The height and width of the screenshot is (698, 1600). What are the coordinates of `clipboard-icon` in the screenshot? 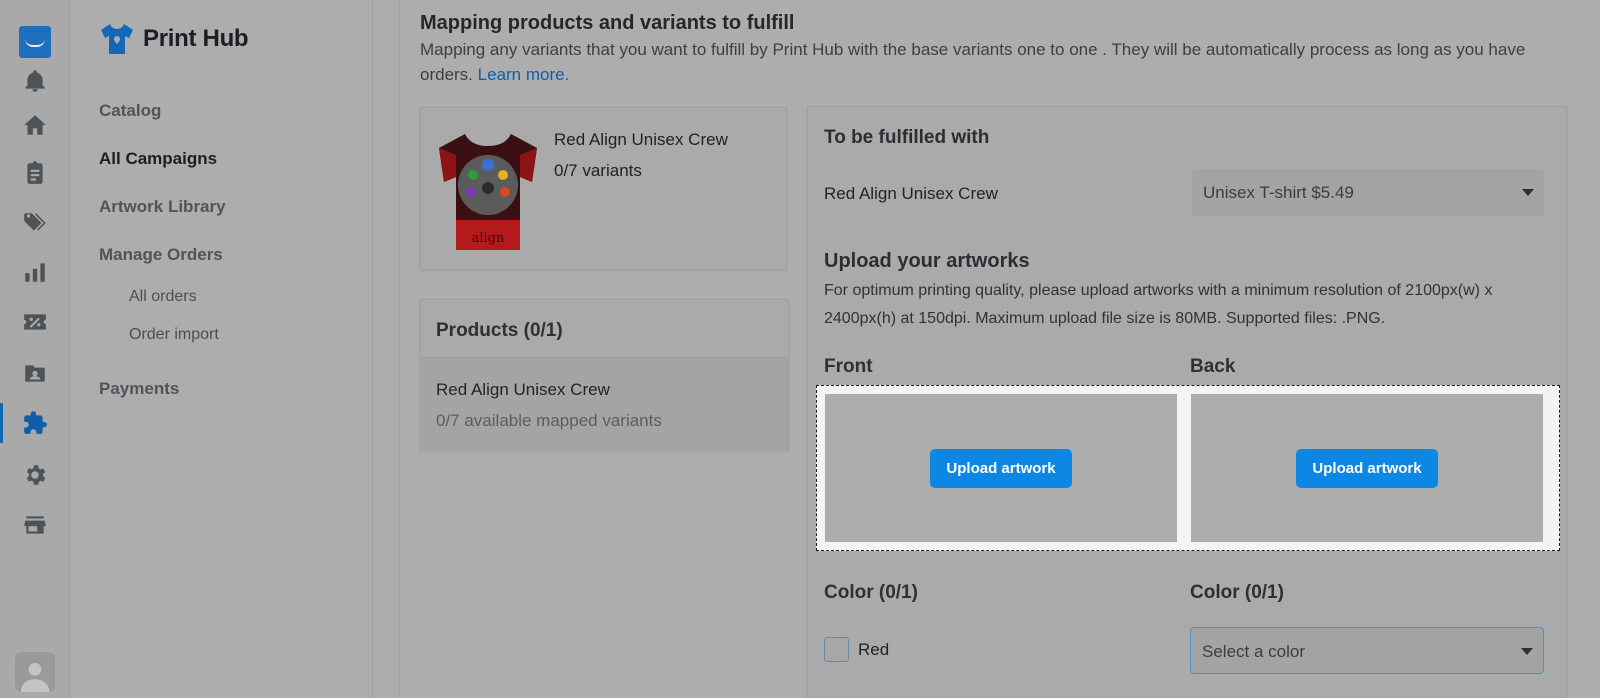 It's located at (35, 173).